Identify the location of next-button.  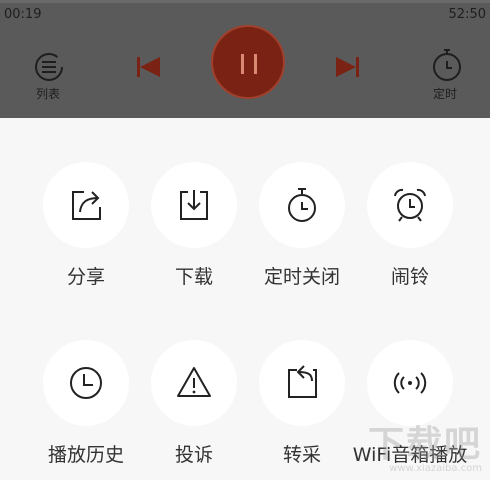
(347, 67).